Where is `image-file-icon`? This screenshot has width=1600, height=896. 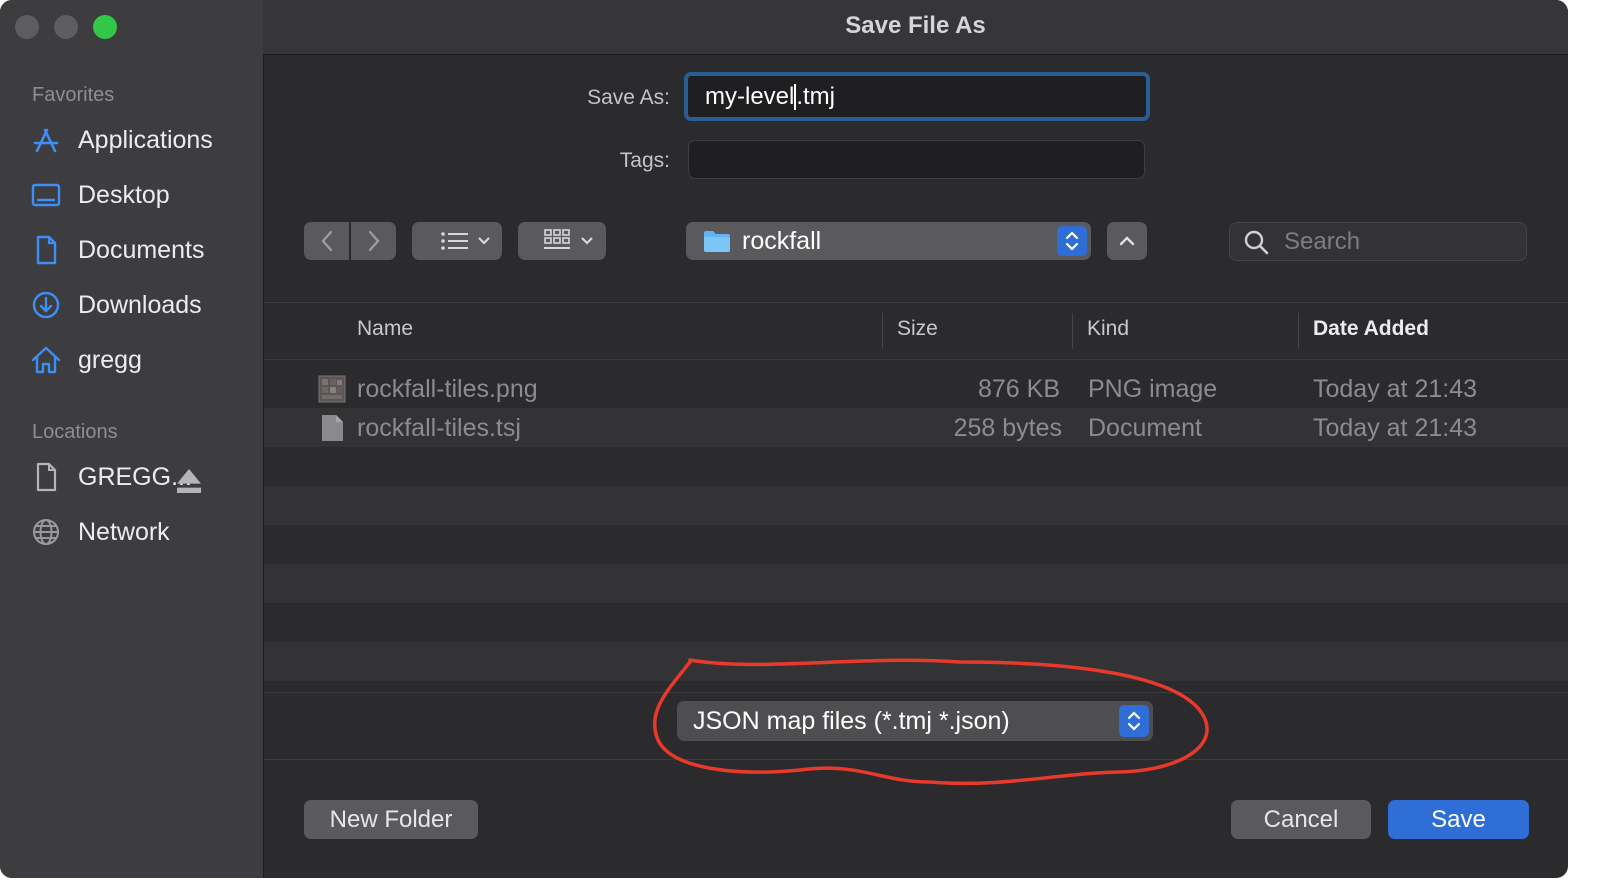
image-file-icon is located at coordinates (332, 389).